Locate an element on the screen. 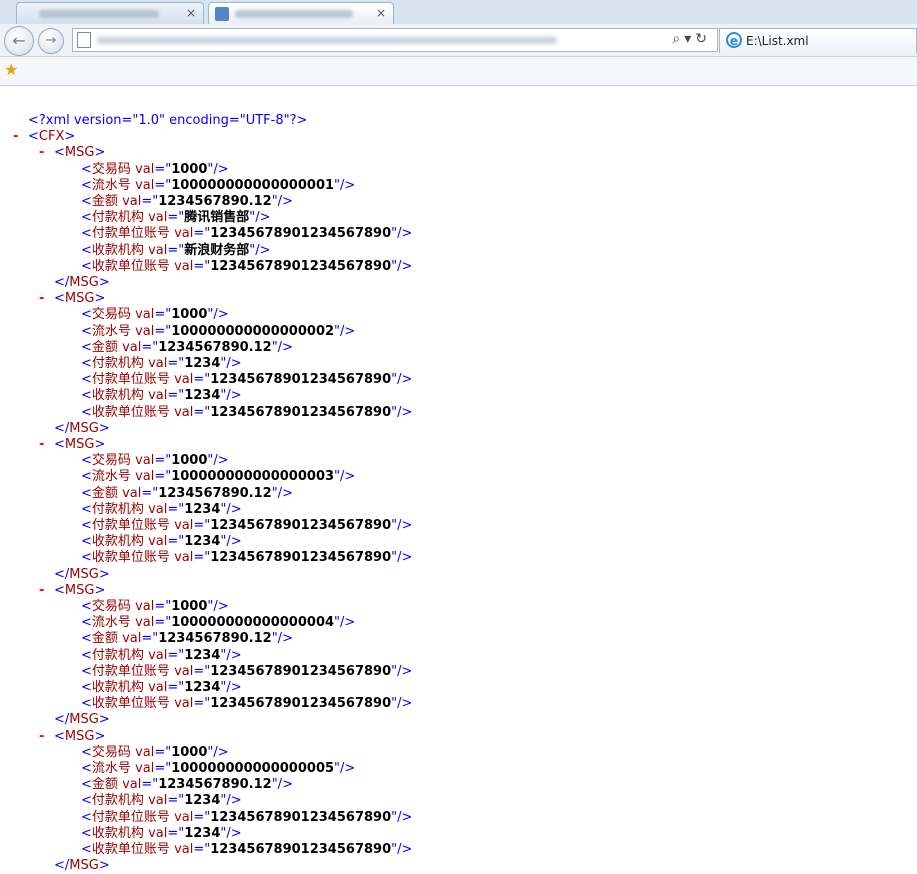 Image resolution: width=917 pixels, height=874 pixels. xml-field-line: <流水号 val="100000000000000002"/> is located at coordinates (218, 332).